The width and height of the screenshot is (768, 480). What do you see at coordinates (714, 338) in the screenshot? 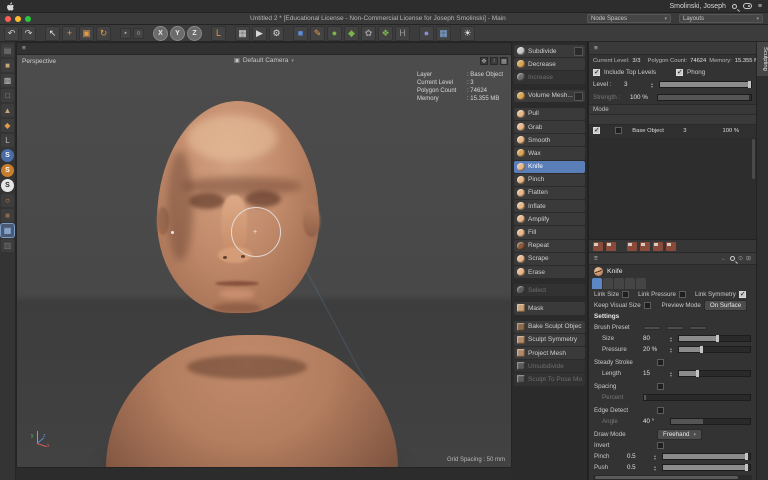
I see `size-slider` at bounding box center [714, 338].